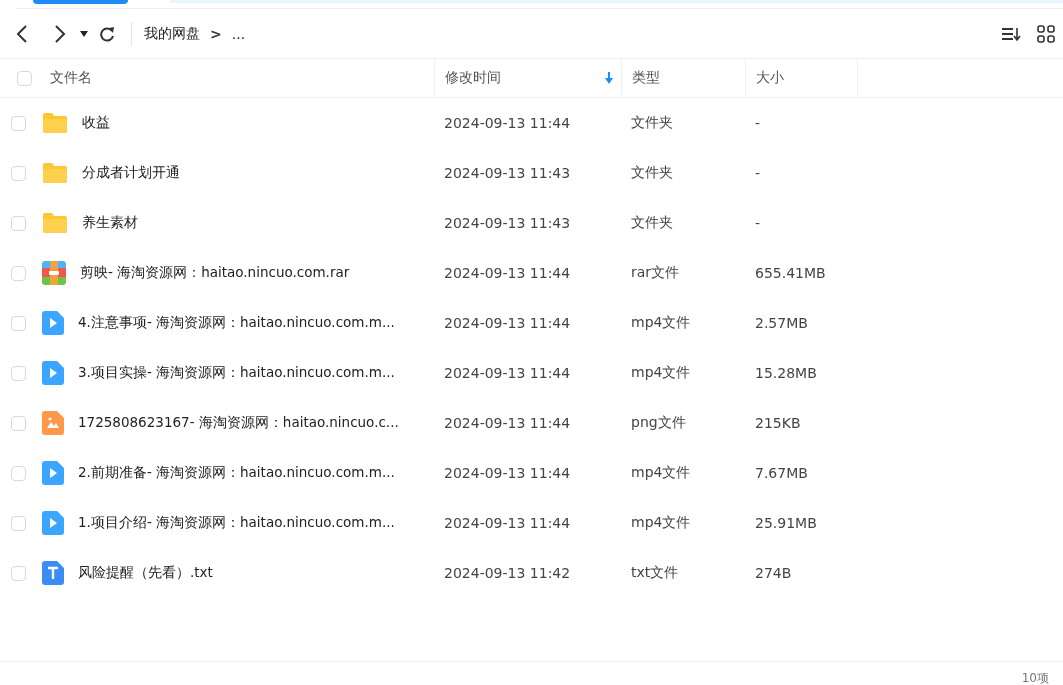  I want to click on dropdown-icon, so click(84, 33).